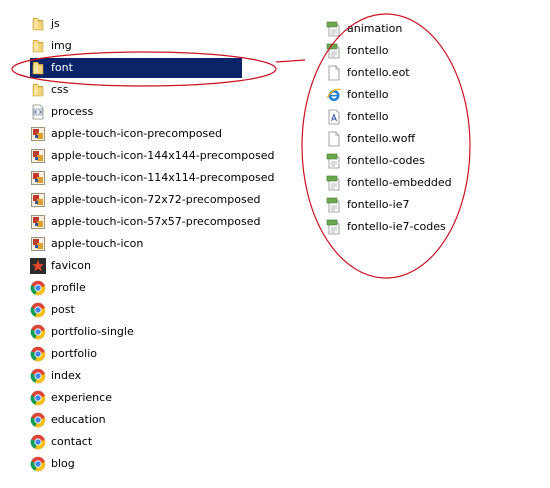 The height and width of the screenshot is (488, 550). What do you see at coordinates (63, 309) in the screenshot?
I see `file-list-item-label: post` at bounding box center [63, 309].